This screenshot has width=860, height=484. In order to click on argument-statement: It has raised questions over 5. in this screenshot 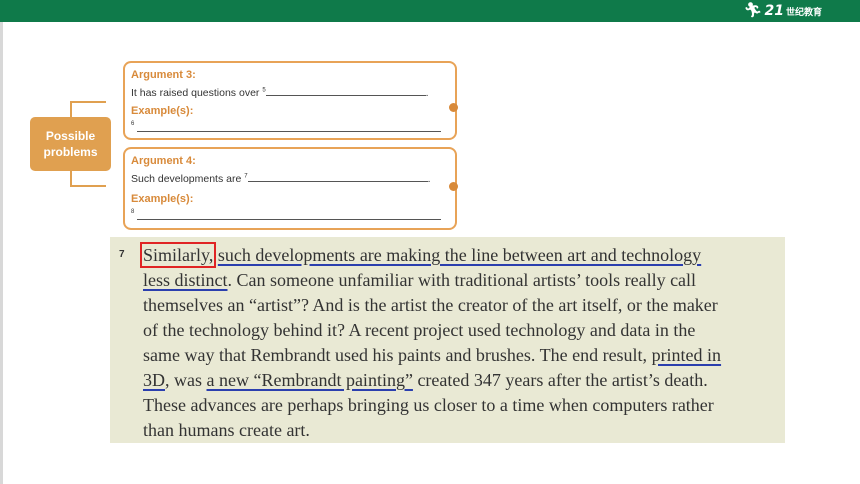, I will do `click(280, 92)`.